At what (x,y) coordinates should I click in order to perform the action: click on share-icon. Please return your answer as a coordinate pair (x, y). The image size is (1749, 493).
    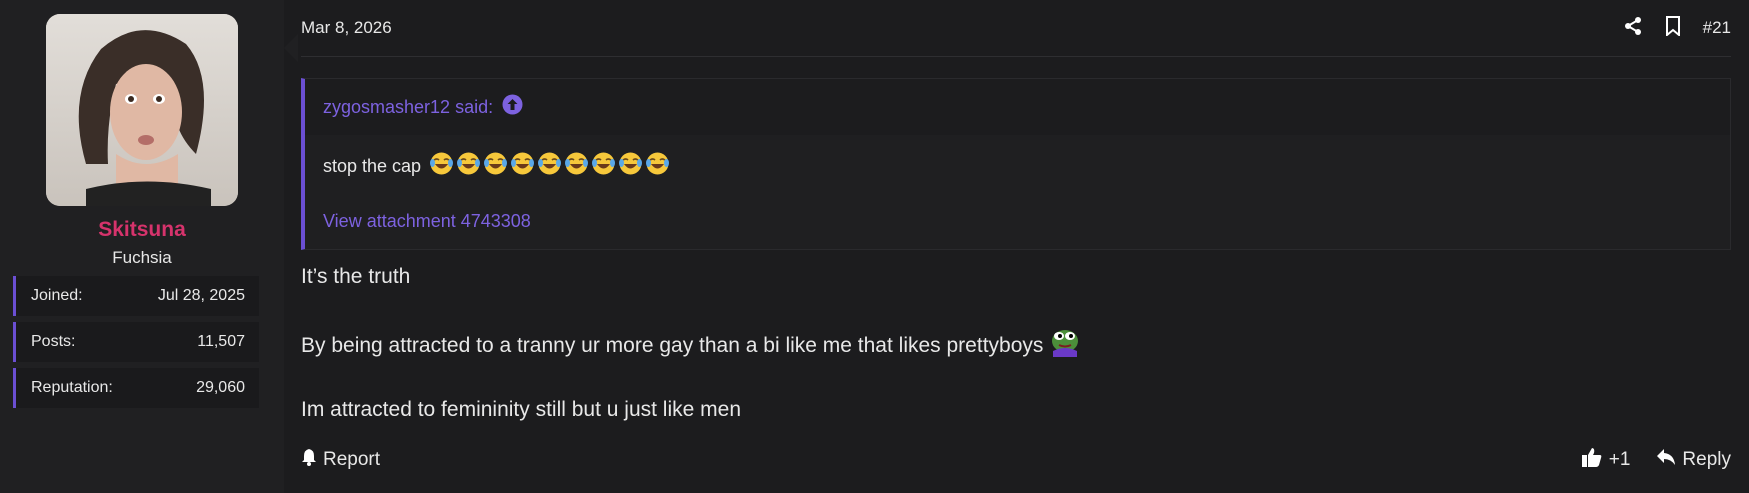
    Looking at the image, I should click on (1633, 28).